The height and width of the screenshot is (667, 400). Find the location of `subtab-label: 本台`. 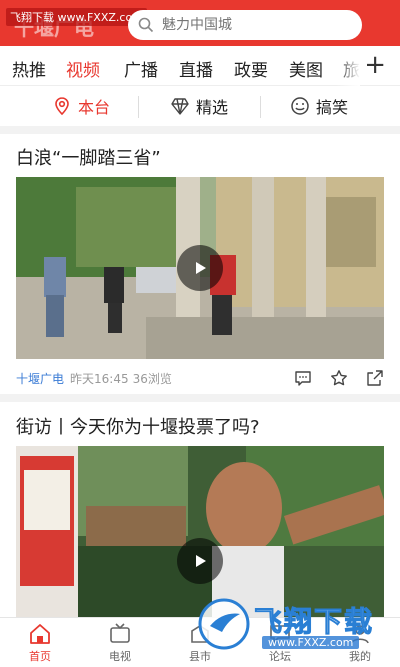

subtab-label: 本台 is located at coordinates (94, 107).